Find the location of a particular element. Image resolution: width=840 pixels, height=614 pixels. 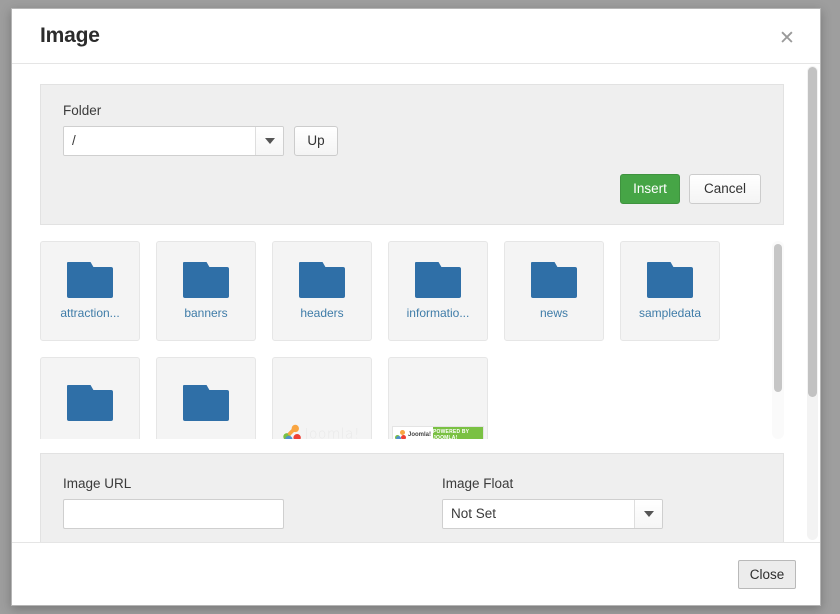

list-item: sampledata is located at coordinates (670, 291).